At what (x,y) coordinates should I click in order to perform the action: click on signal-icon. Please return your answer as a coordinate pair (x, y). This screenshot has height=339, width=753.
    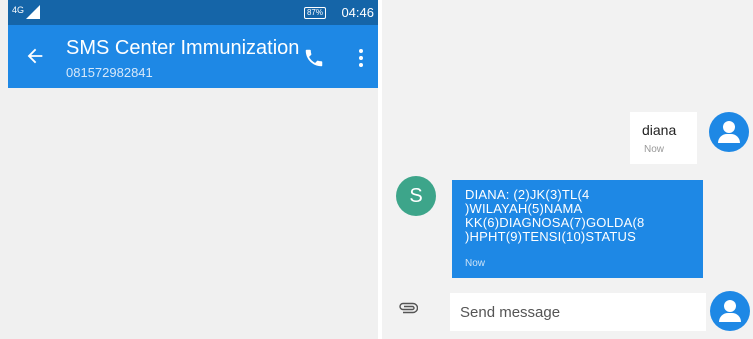
    Looking at the image, I should click on (33, 12).